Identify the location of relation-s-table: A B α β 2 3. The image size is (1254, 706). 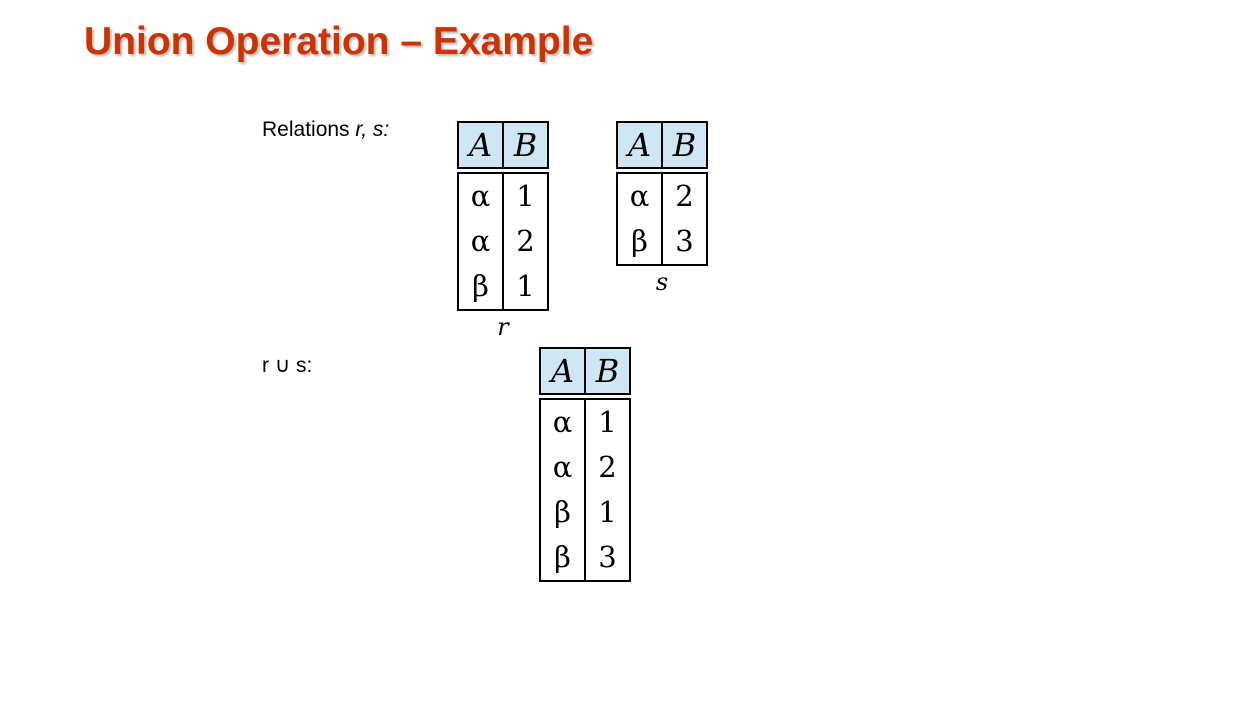
(662, 193).